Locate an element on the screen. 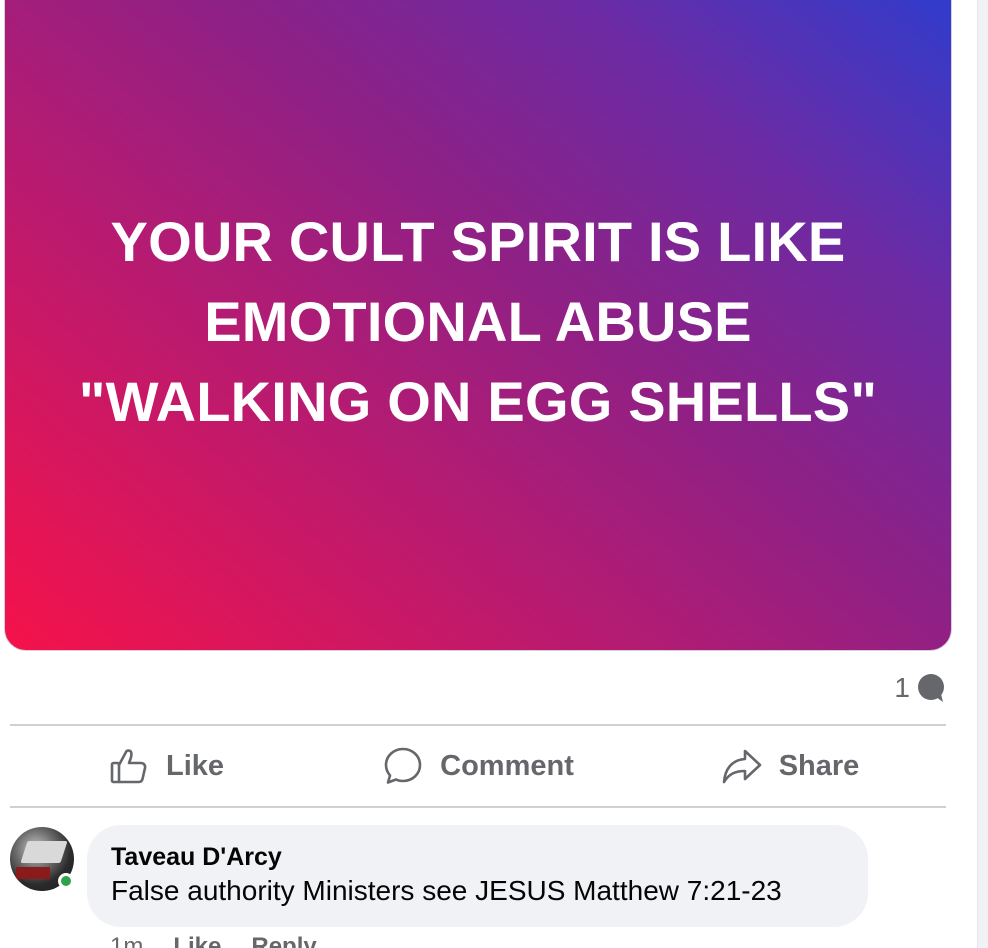  comment-count-icon is located at coordinates (931, 688).